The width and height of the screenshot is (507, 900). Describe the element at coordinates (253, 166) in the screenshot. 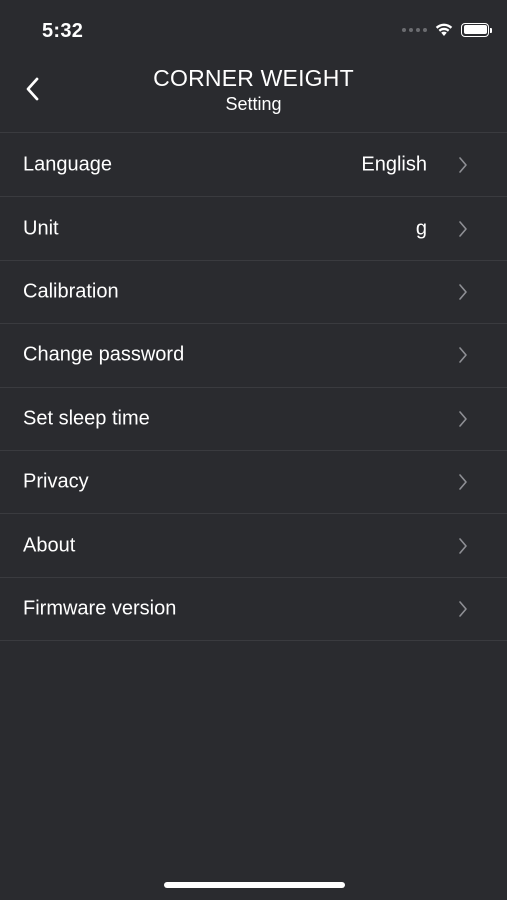

I see `settings-row-language: Language English` at that location.